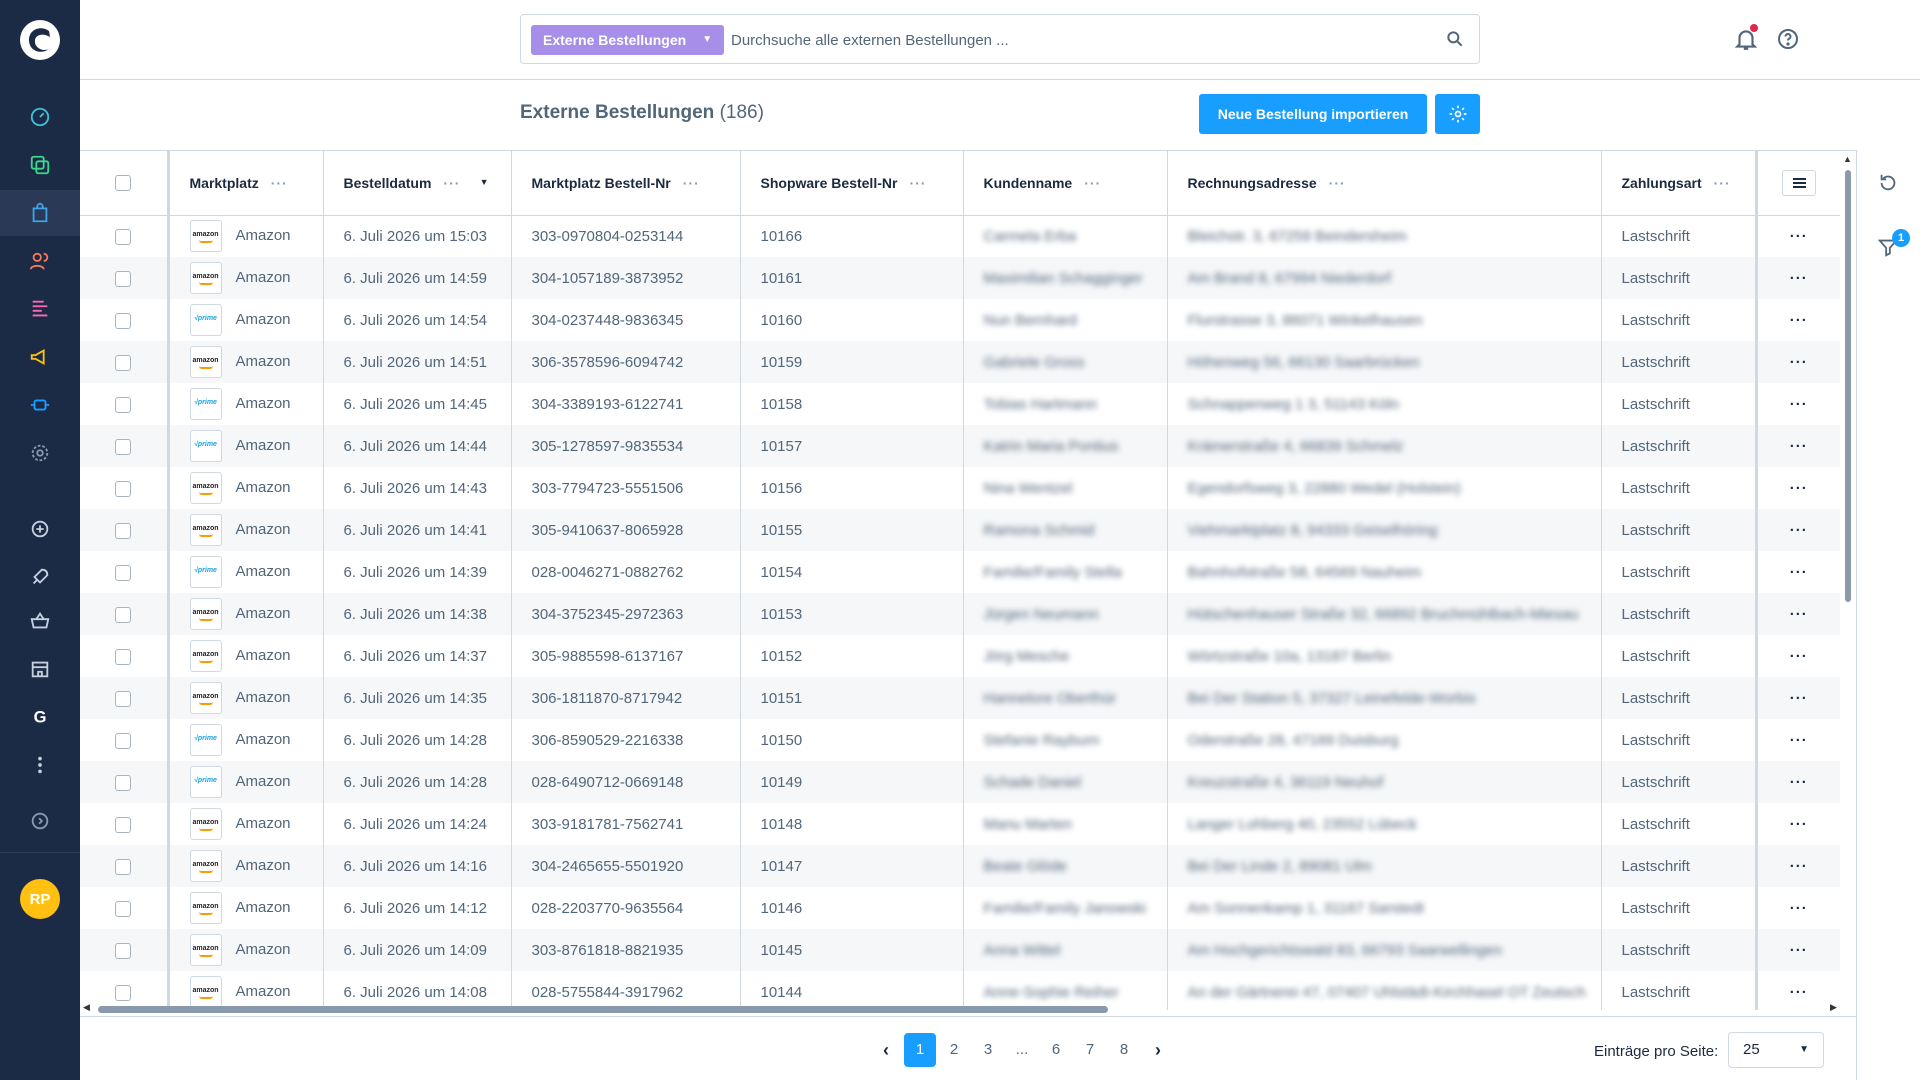 The image size is (1920, 1080). Describe the element at coordinates (626, 278) in the screenshot. I see `marketplace-order-nr-cell: 304-1057189-3873952` at that location.